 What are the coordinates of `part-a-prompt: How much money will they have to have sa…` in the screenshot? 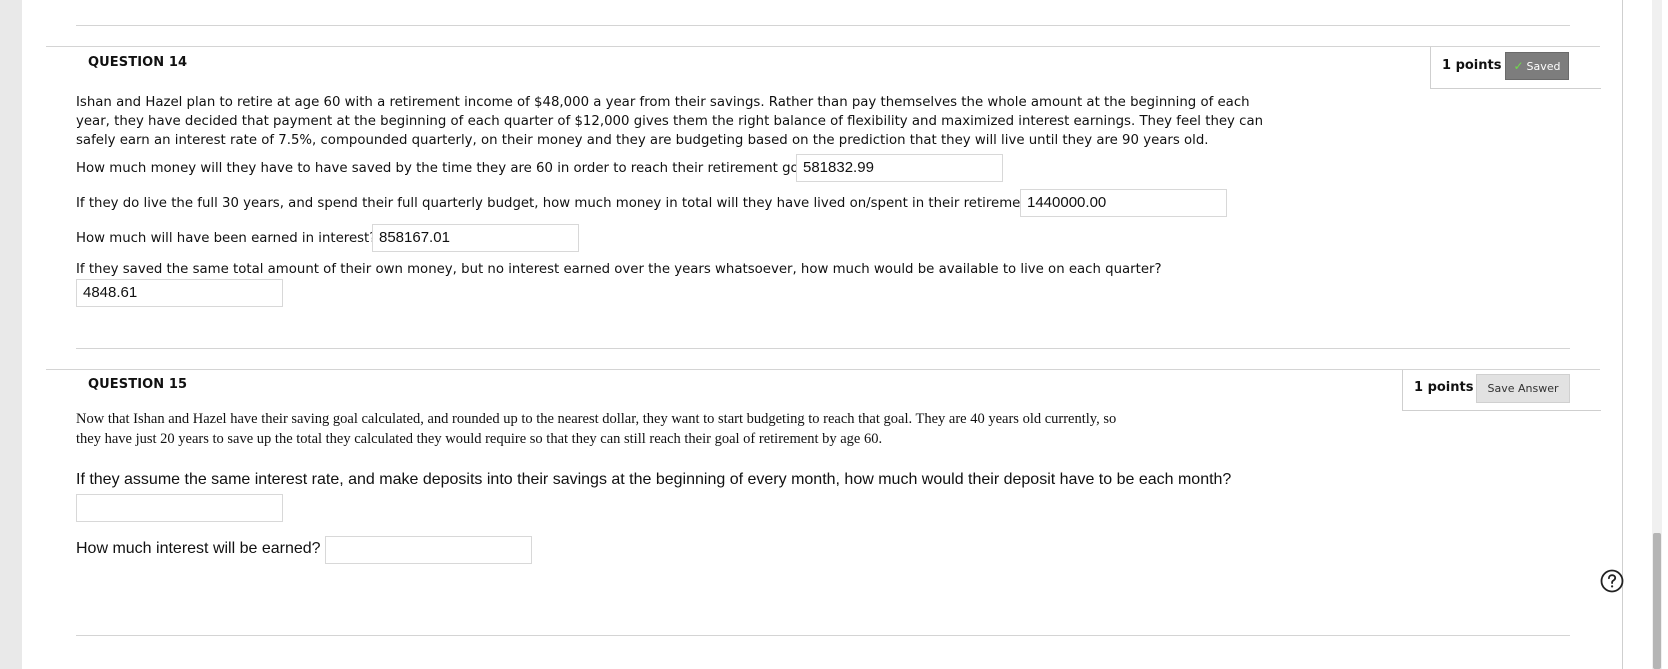 It's located at (447, 168).